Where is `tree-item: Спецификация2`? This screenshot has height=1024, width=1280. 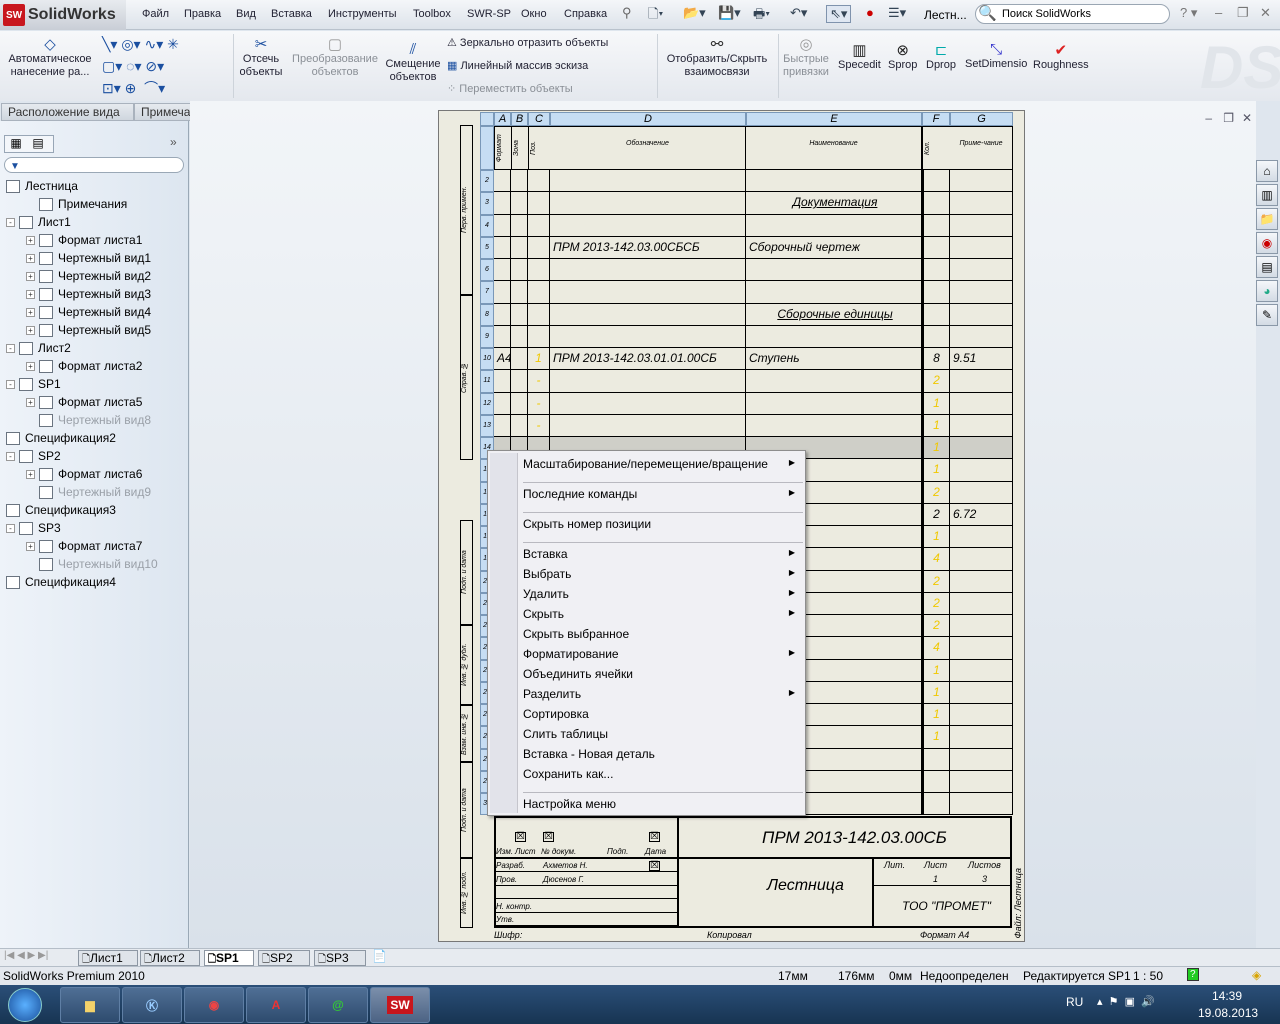
tree-item: Спецификация2 is located at coordinates (61, 438).